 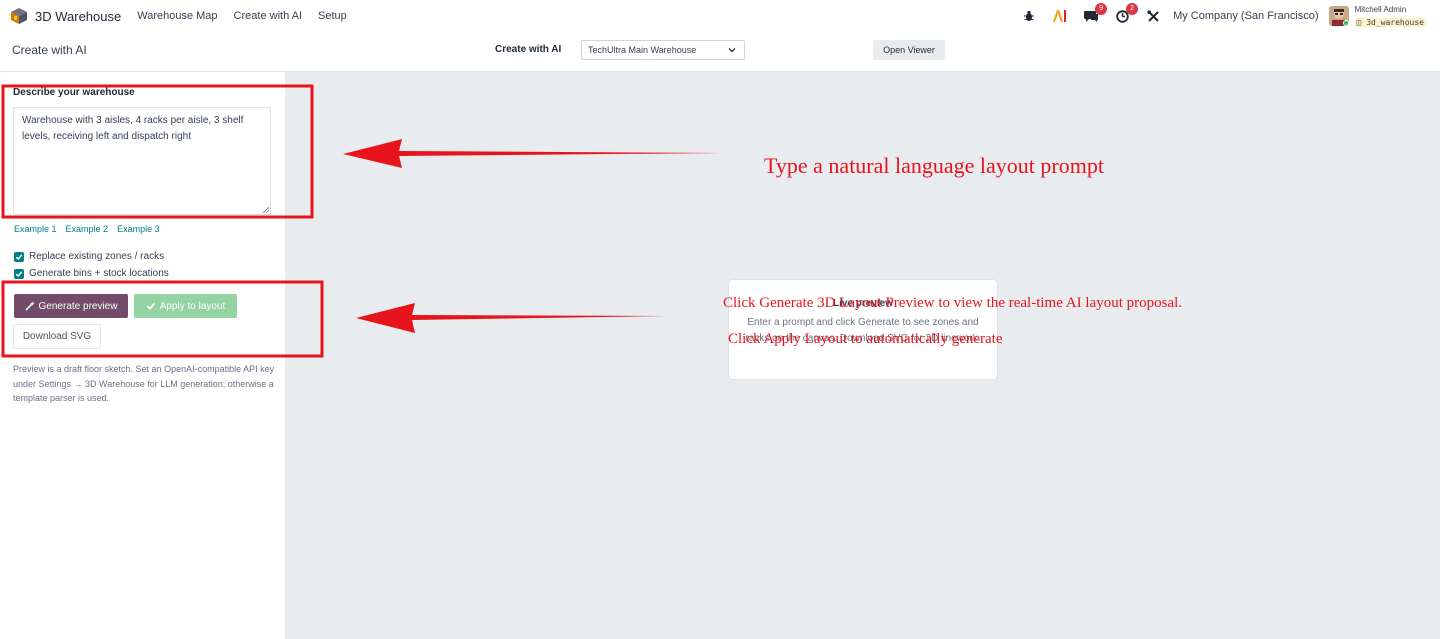 I want to click on warehouse-select: TechUltra Main Warehouse, so click(x=663, y=50).